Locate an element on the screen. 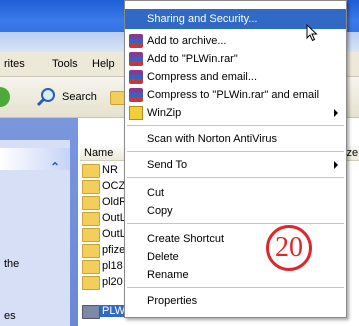  menu-tools: Tools is located at coordinates (65, 64).